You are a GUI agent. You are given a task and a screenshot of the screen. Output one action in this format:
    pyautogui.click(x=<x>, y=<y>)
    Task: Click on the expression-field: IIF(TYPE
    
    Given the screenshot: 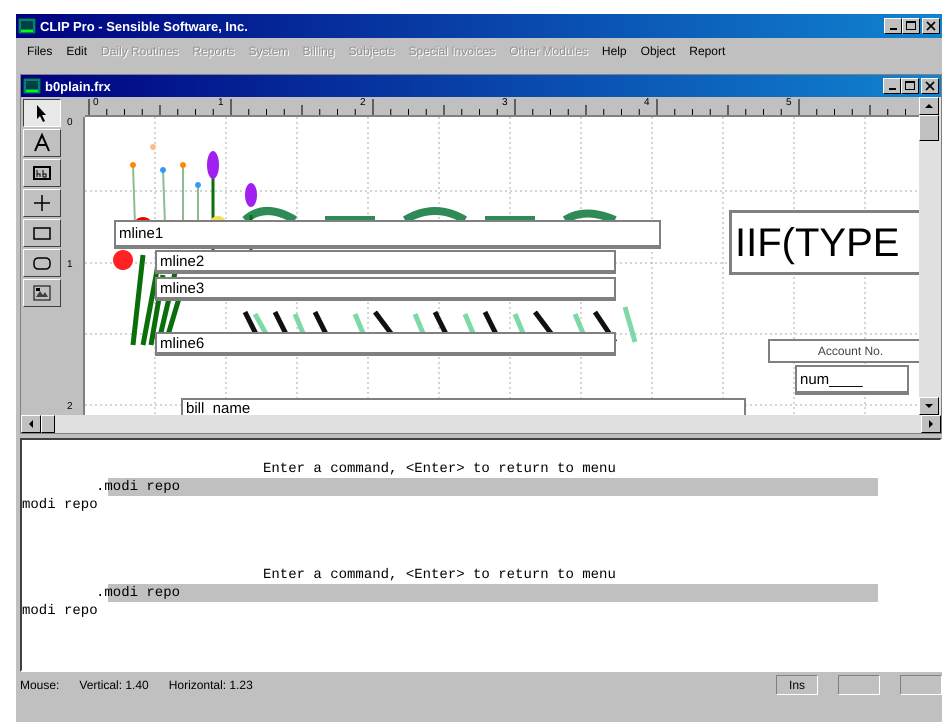 What is the action you would take?
    pyautogui.click(x=824, y=242)
    